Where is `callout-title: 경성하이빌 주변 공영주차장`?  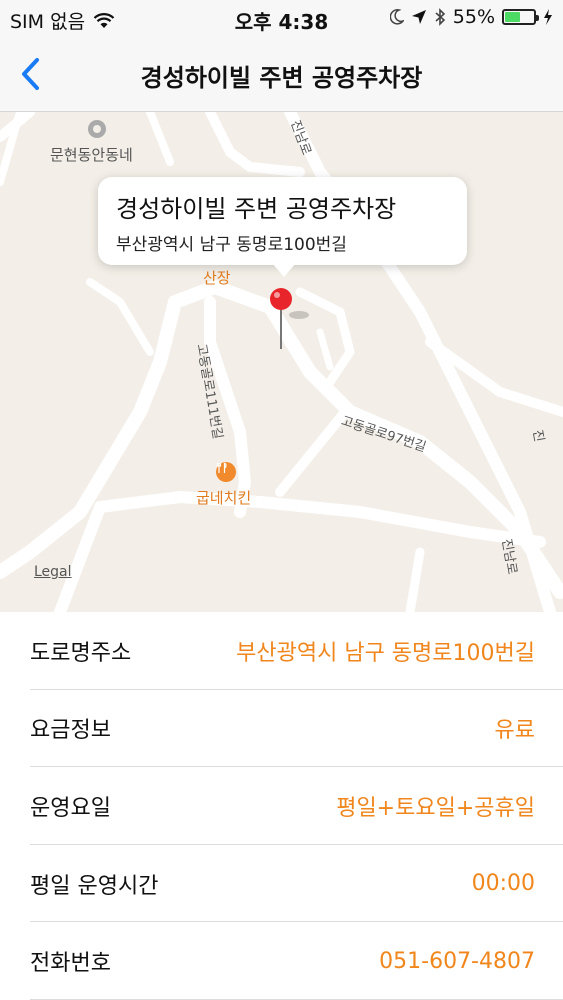
callout-title: 경성하이빌 주변 공영주차장 is located at coordinates (256, 209).